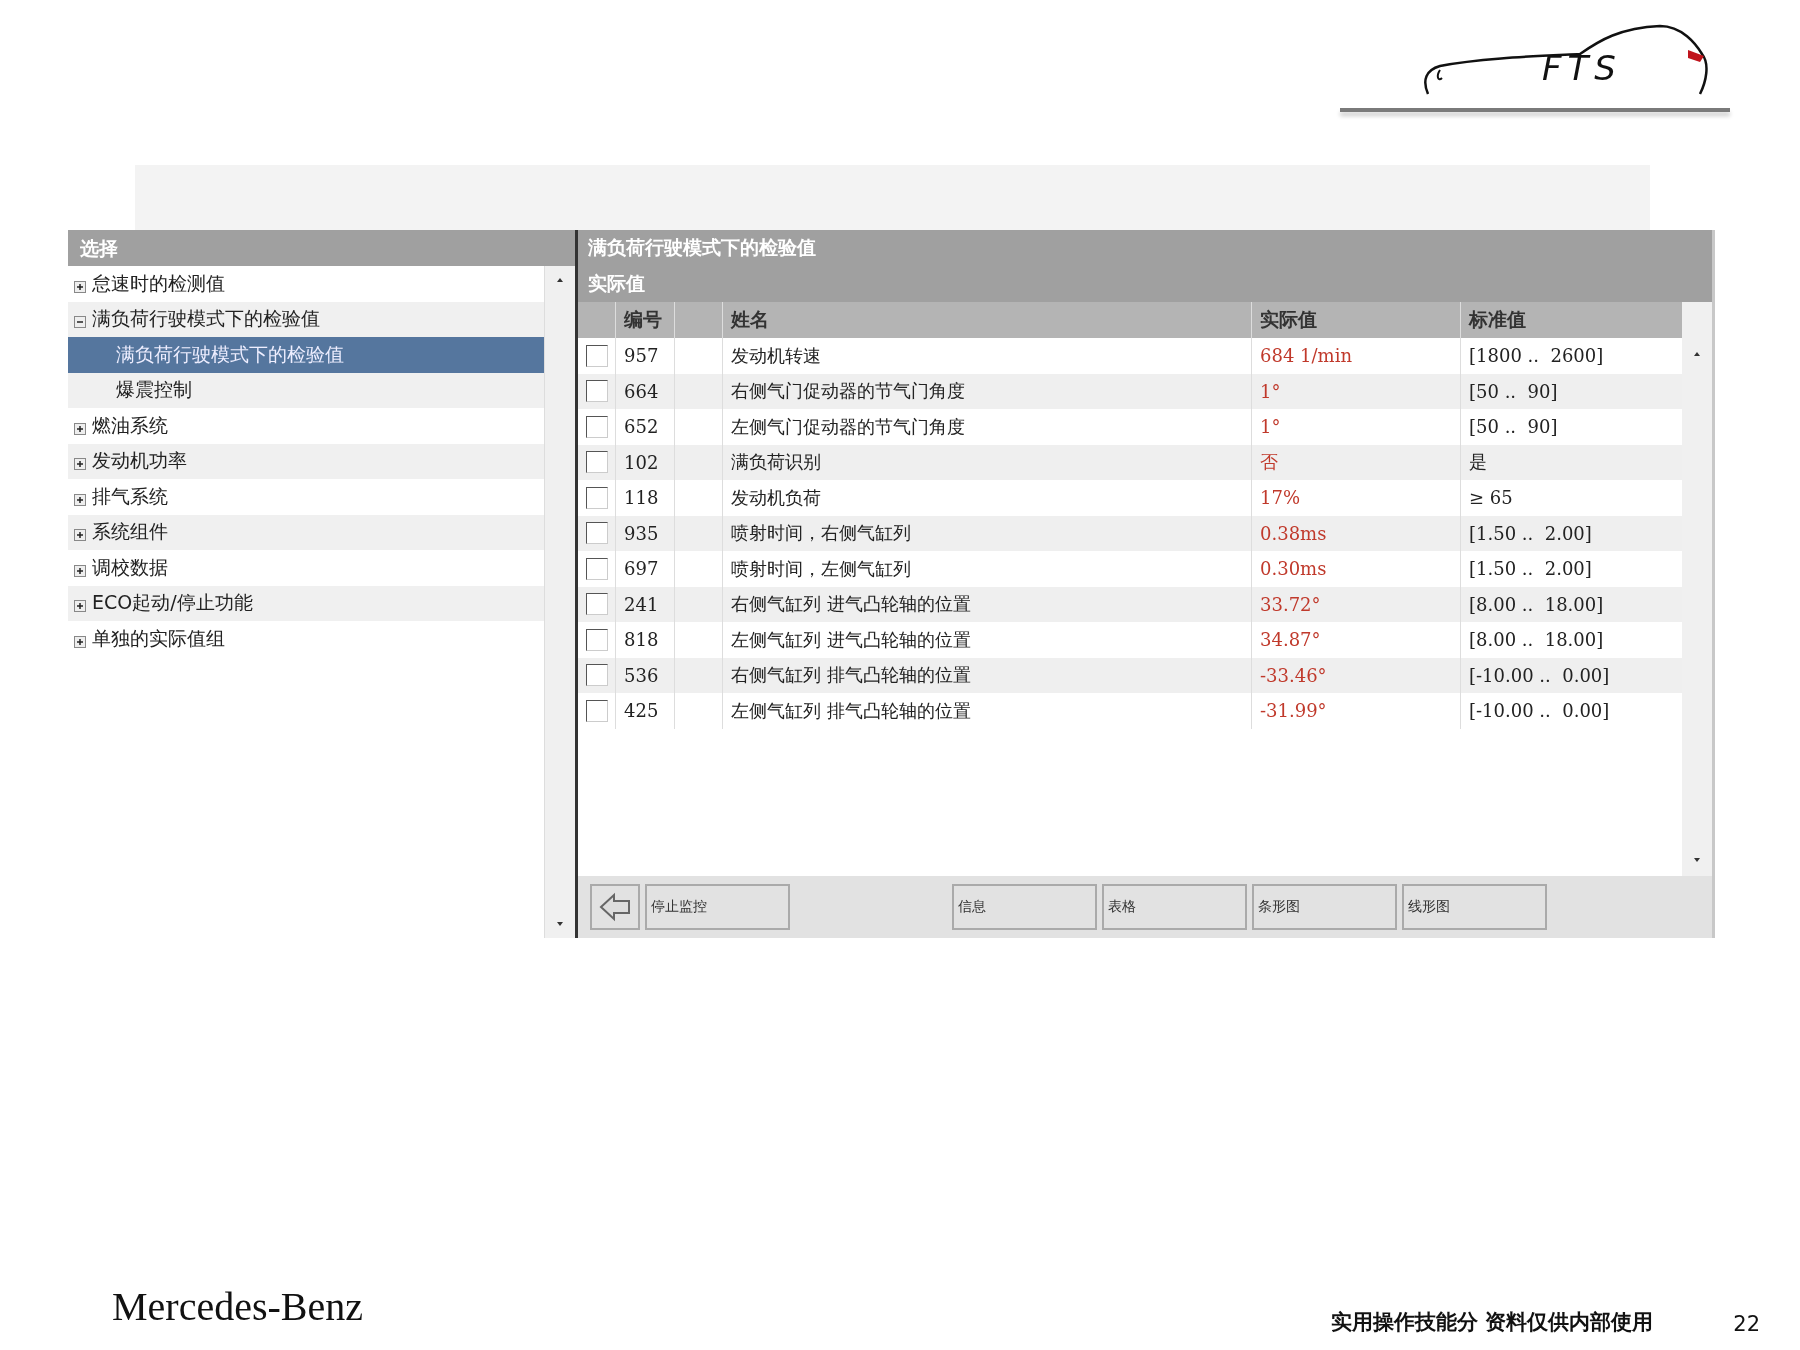  Describe the element at coordinates (1355, 533) in the screenshot. I see `table-cell: 0.38ms` at that location.